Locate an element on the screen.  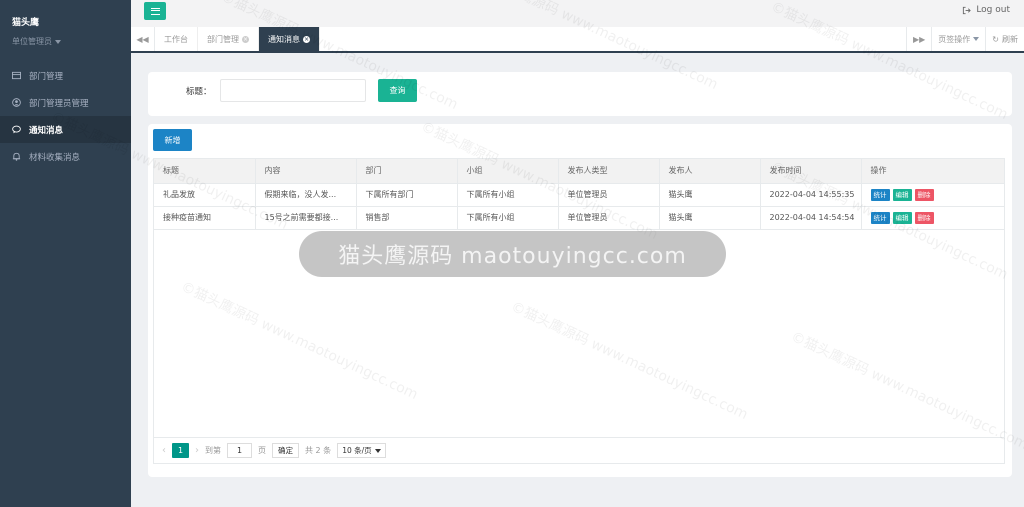
query-button: 查询 is located at coordinates (397, 90).